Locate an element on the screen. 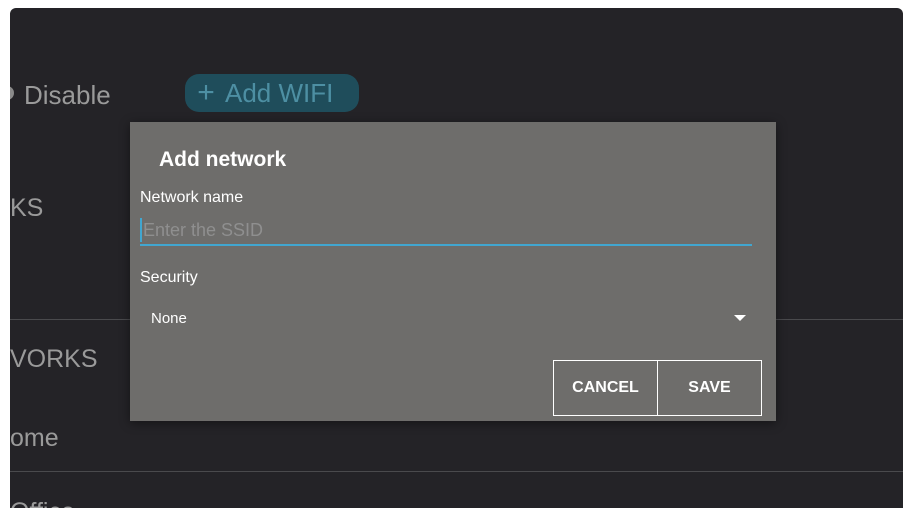  text-cursor is located at coordinates (141, 230).